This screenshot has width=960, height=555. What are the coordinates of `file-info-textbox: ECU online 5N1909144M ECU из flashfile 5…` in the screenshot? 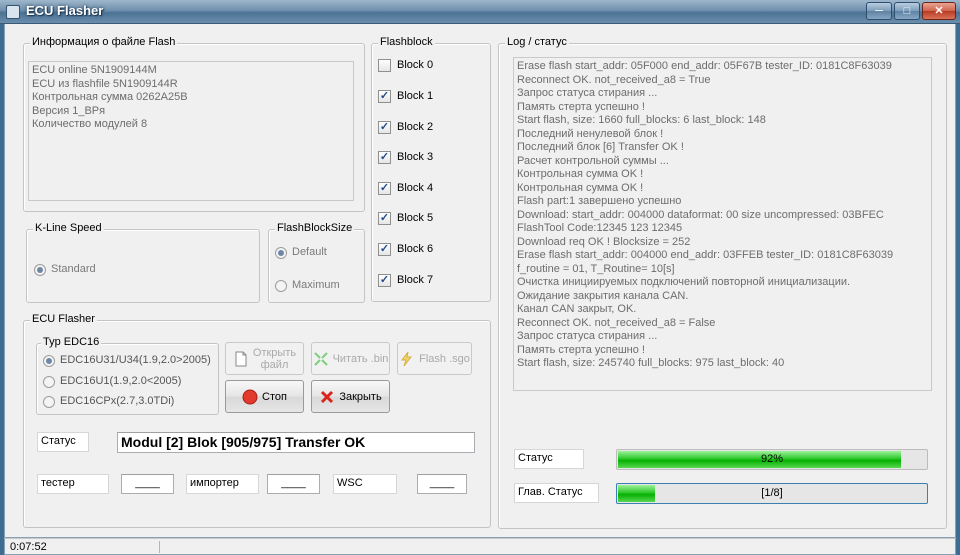 It's located at (191, 131).